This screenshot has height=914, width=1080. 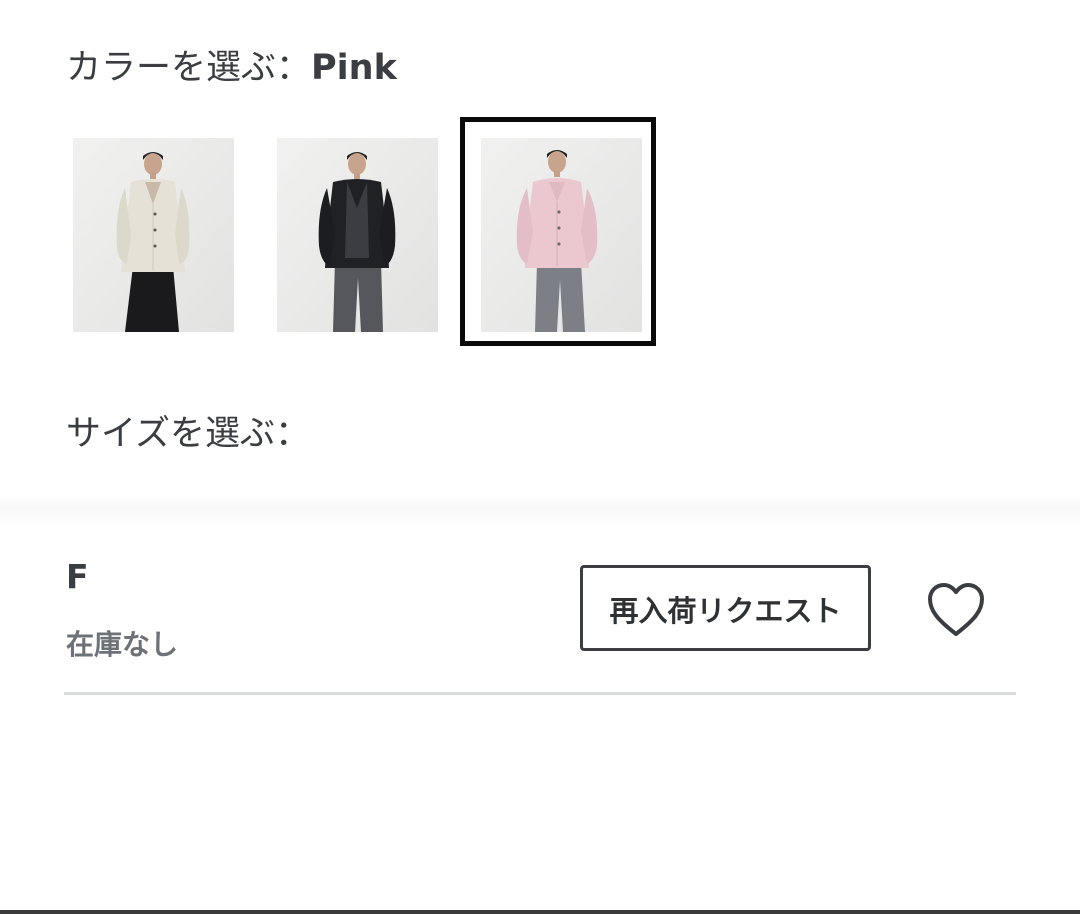 I want to click on heart-outline-icon, so click(x=956, y=609).